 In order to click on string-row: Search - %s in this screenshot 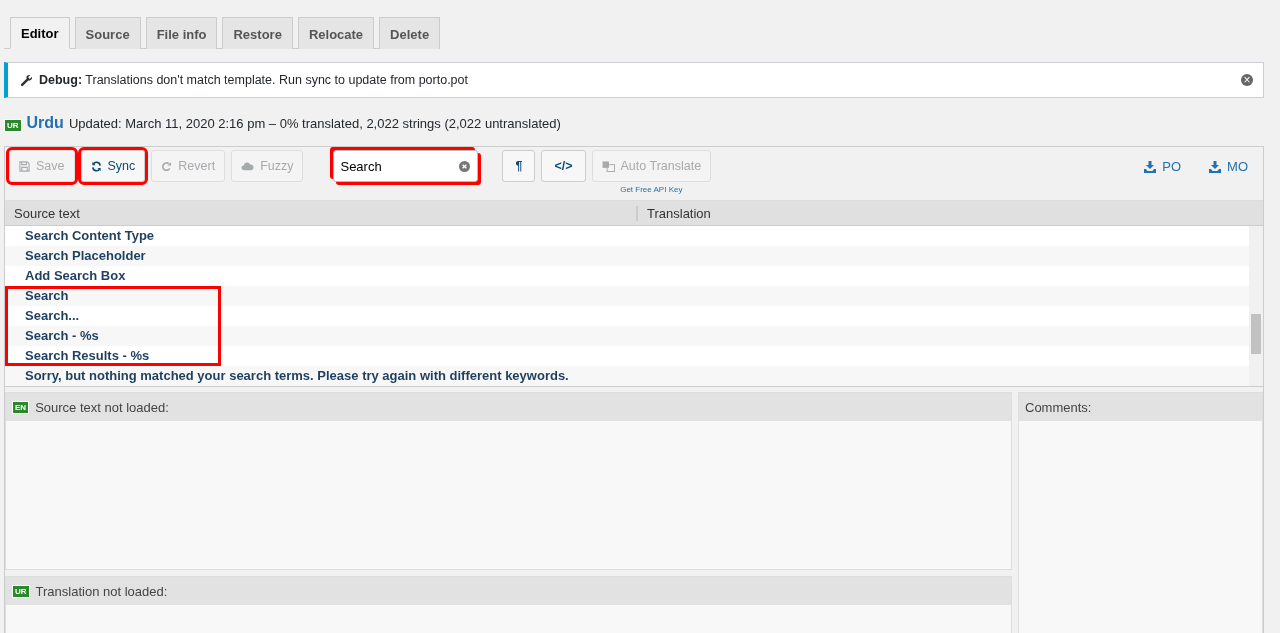, I will do `click(627, 336)`.